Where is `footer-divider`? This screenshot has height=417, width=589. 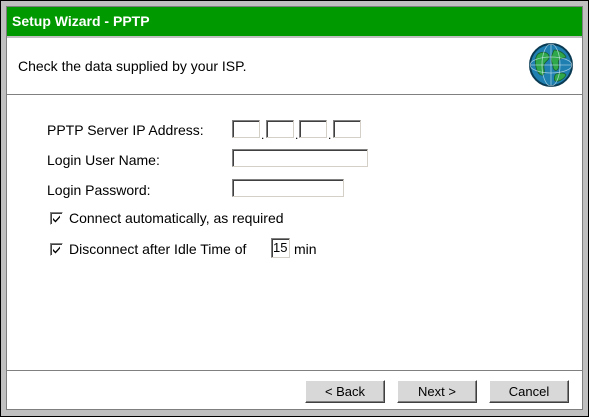 footer-divider is located at coordinates (294, 371).